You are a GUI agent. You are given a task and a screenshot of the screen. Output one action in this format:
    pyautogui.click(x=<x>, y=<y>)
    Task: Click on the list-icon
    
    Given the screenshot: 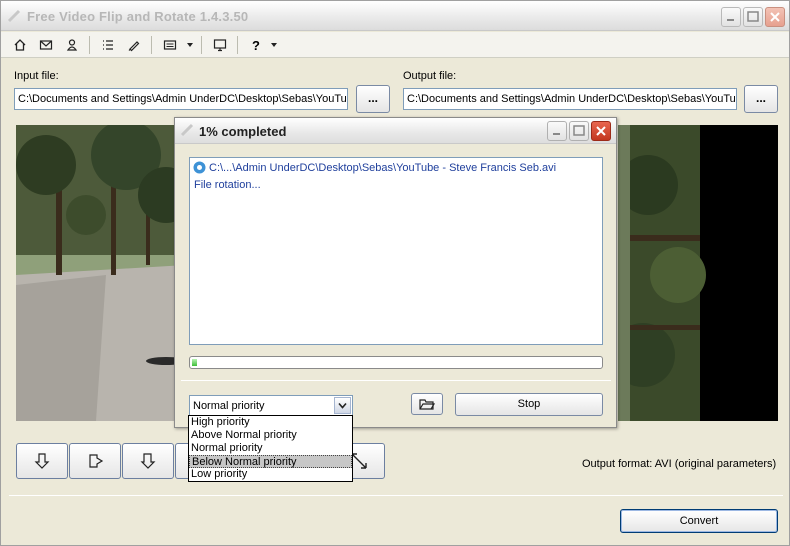 What is the action you would take?
    pyautogui.click(x=108, y=45)
    